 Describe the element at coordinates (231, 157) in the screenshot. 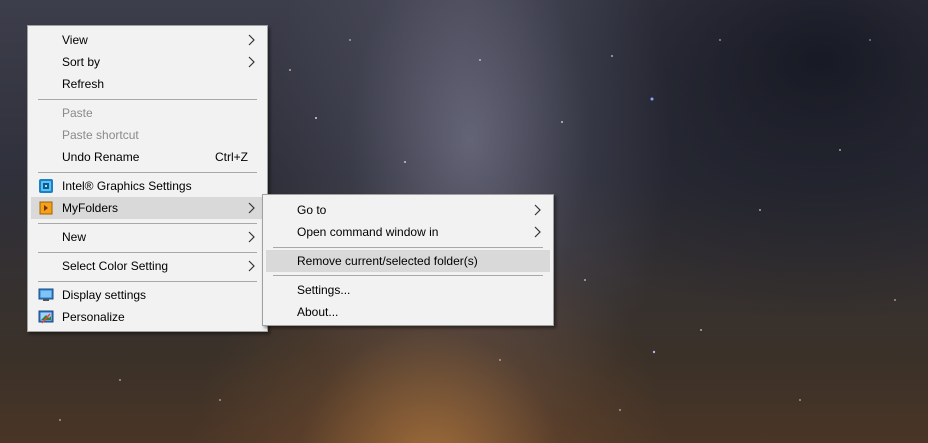

I see `undo-shortcut-key: Ctrl+Z` at that location.